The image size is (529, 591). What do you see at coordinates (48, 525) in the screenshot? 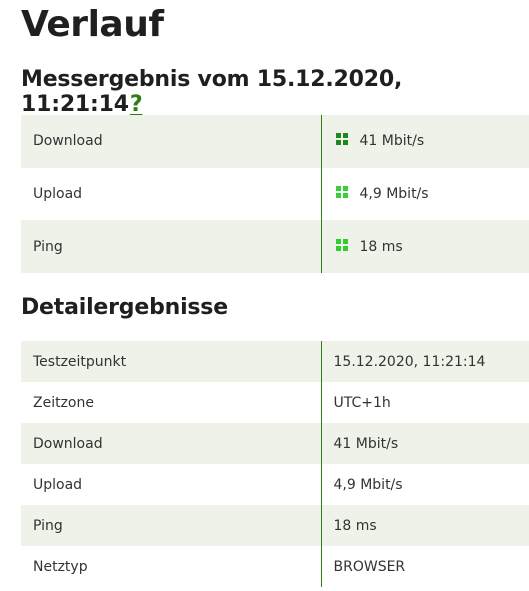
I see `detail-label: Ping` at bounding box center [48, 525].